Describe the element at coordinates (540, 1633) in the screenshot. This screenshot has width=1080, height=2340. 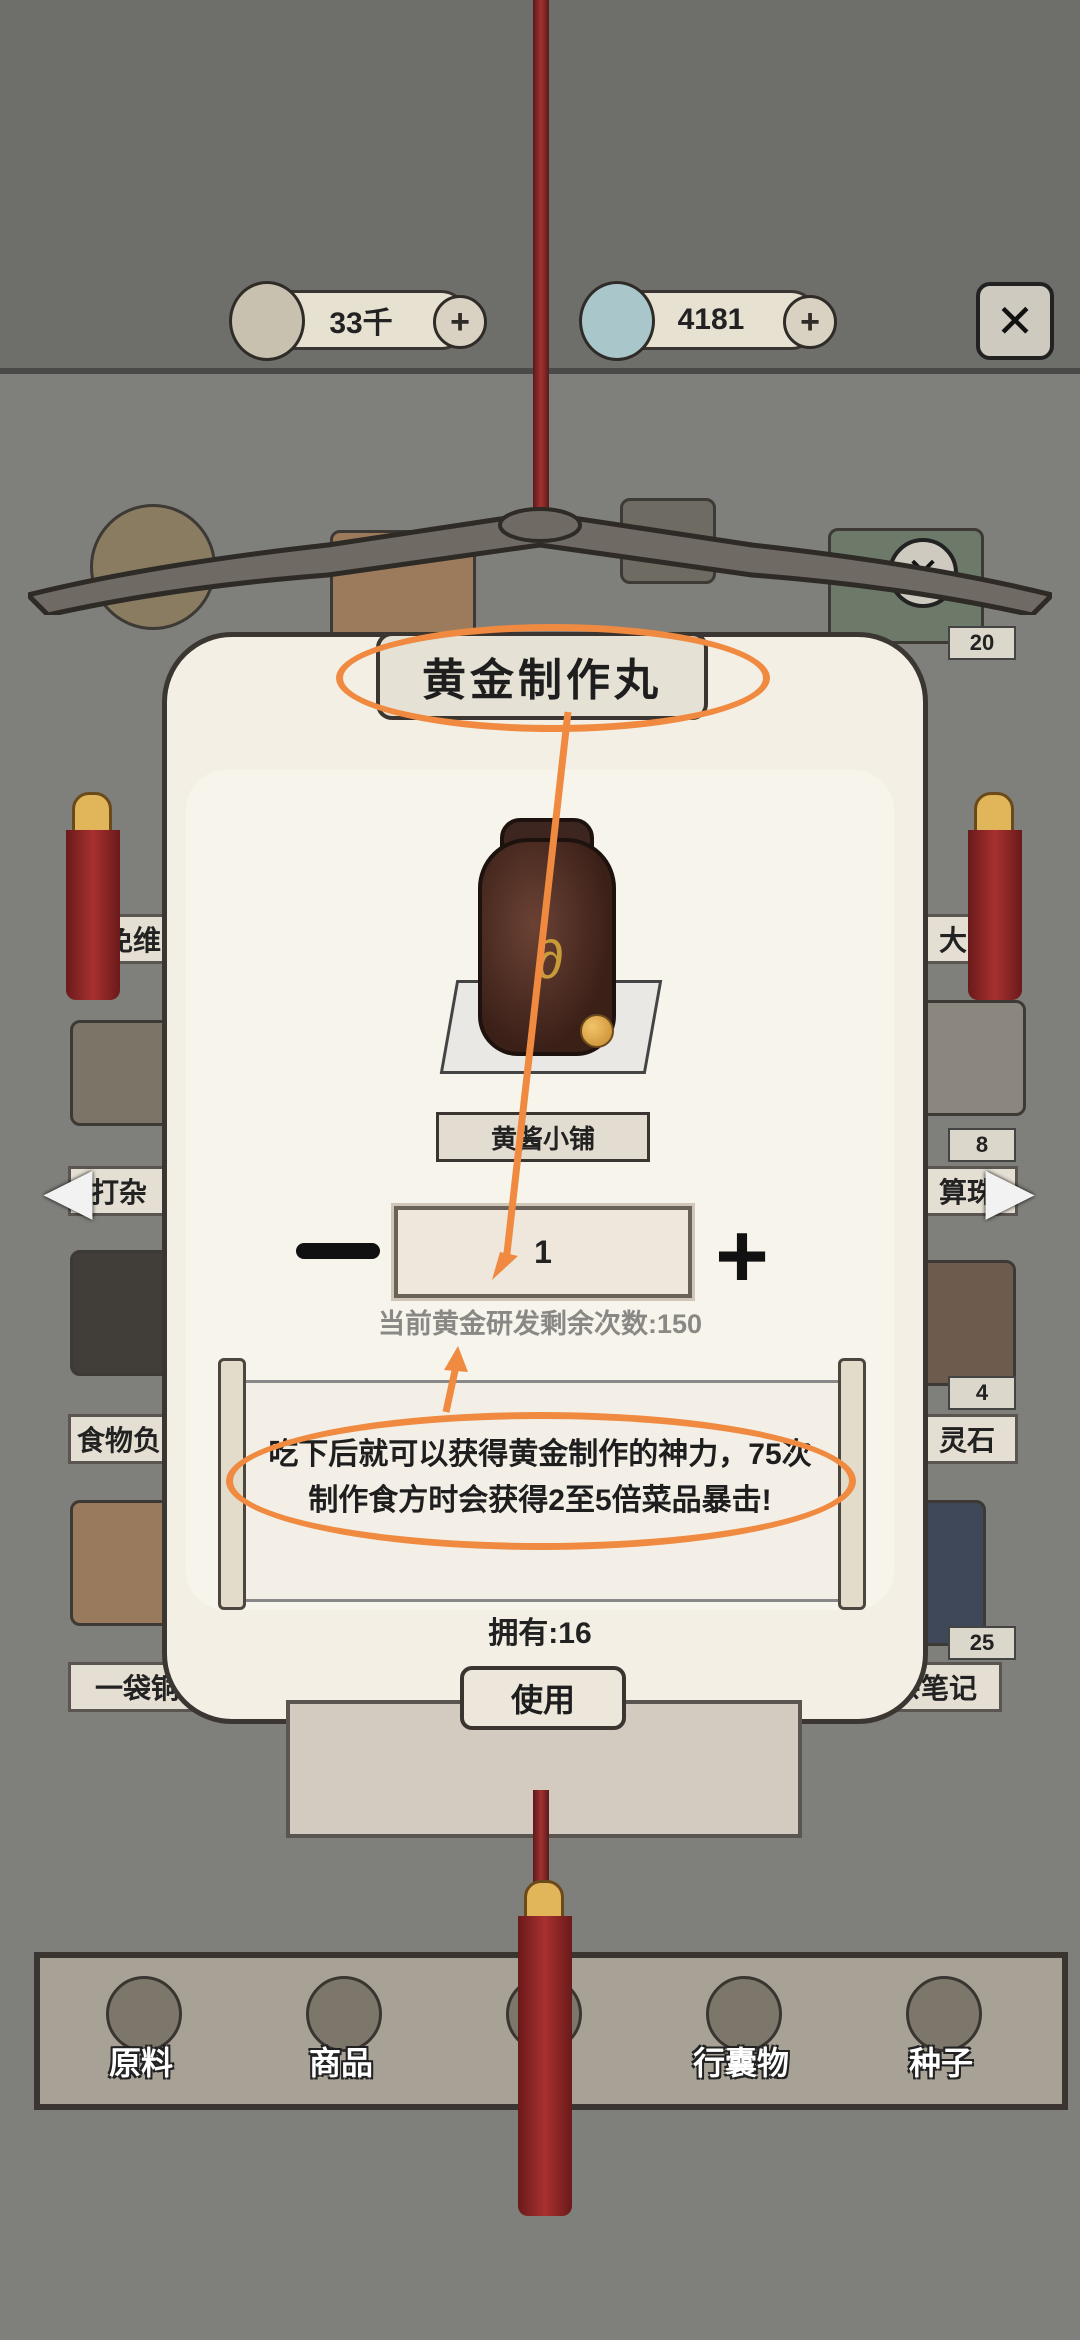
I see `owned-count: 拥有:16` at that location.